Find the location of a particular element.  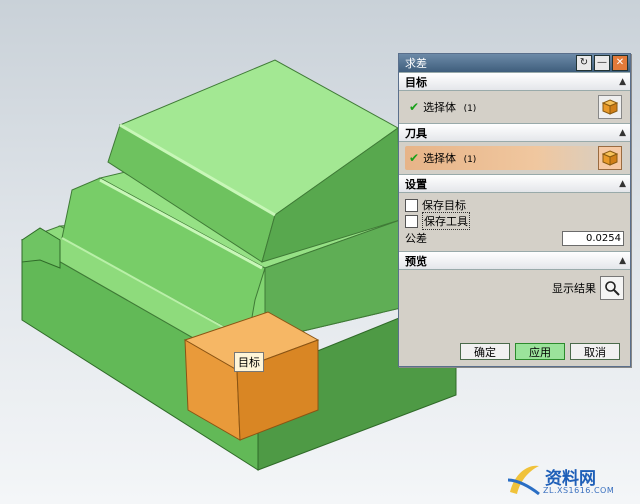

dialog-button-bar: 确定 应用 取消 is located at coordinates (514, 351).